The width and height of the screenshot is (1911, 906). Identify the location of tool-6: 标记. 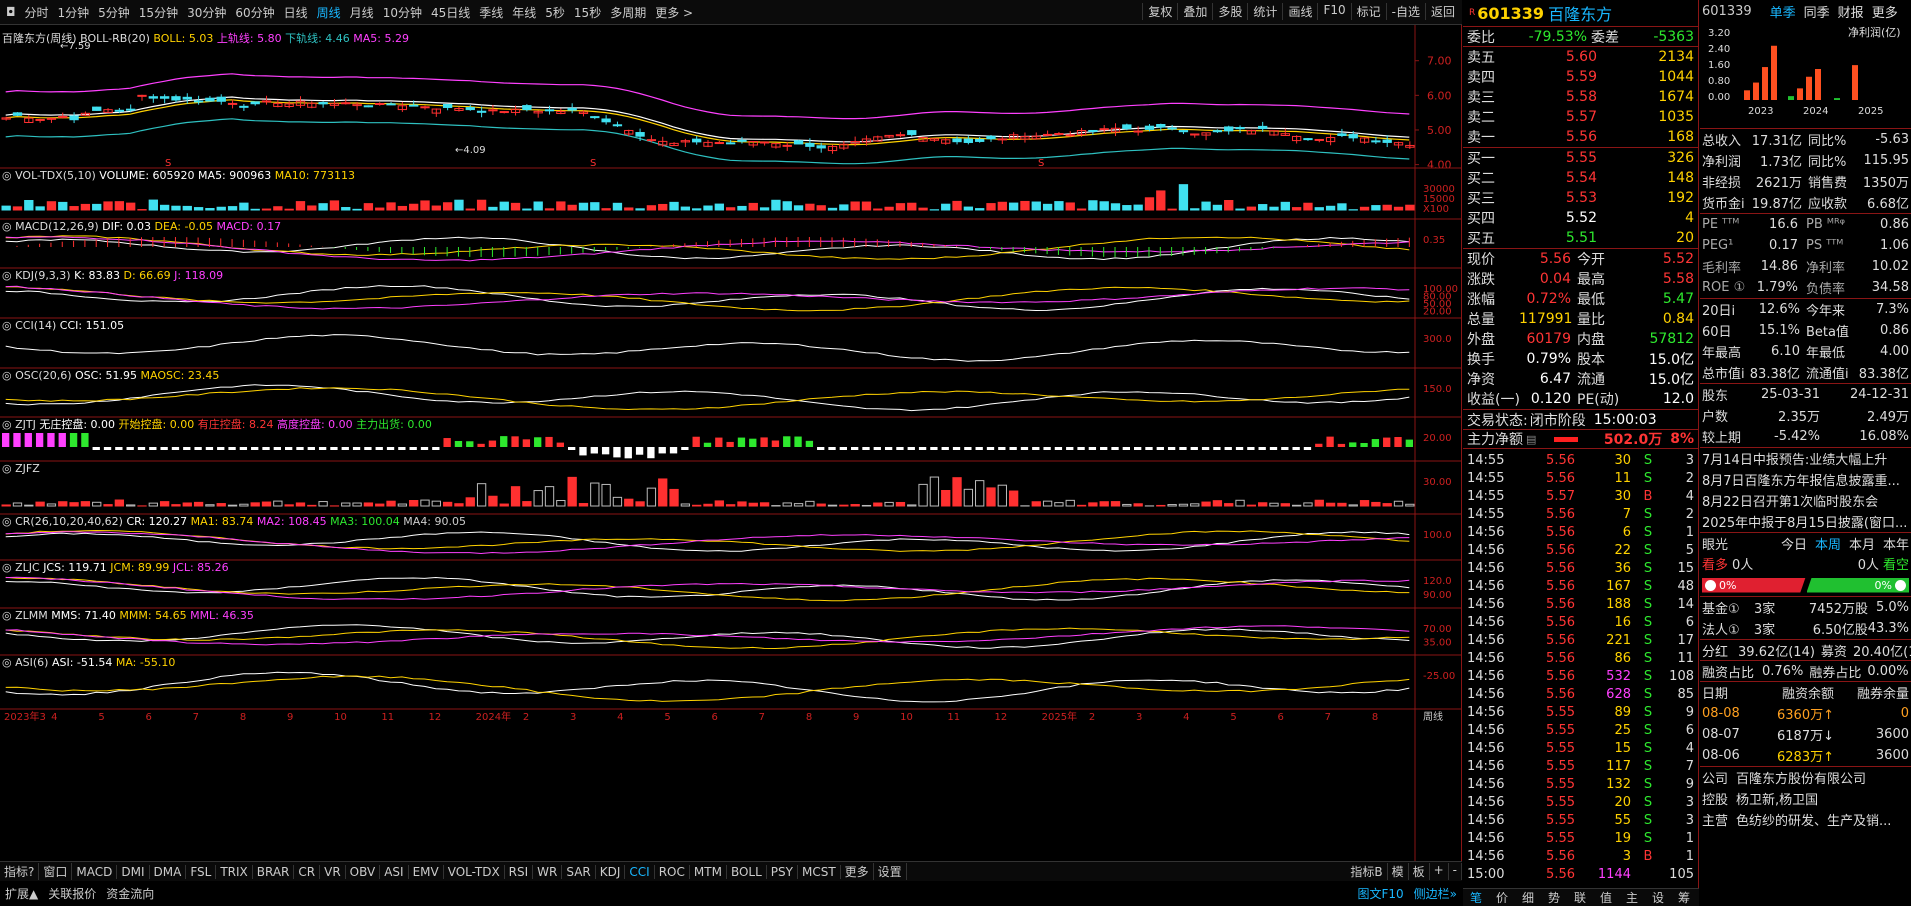
(1368, 11).